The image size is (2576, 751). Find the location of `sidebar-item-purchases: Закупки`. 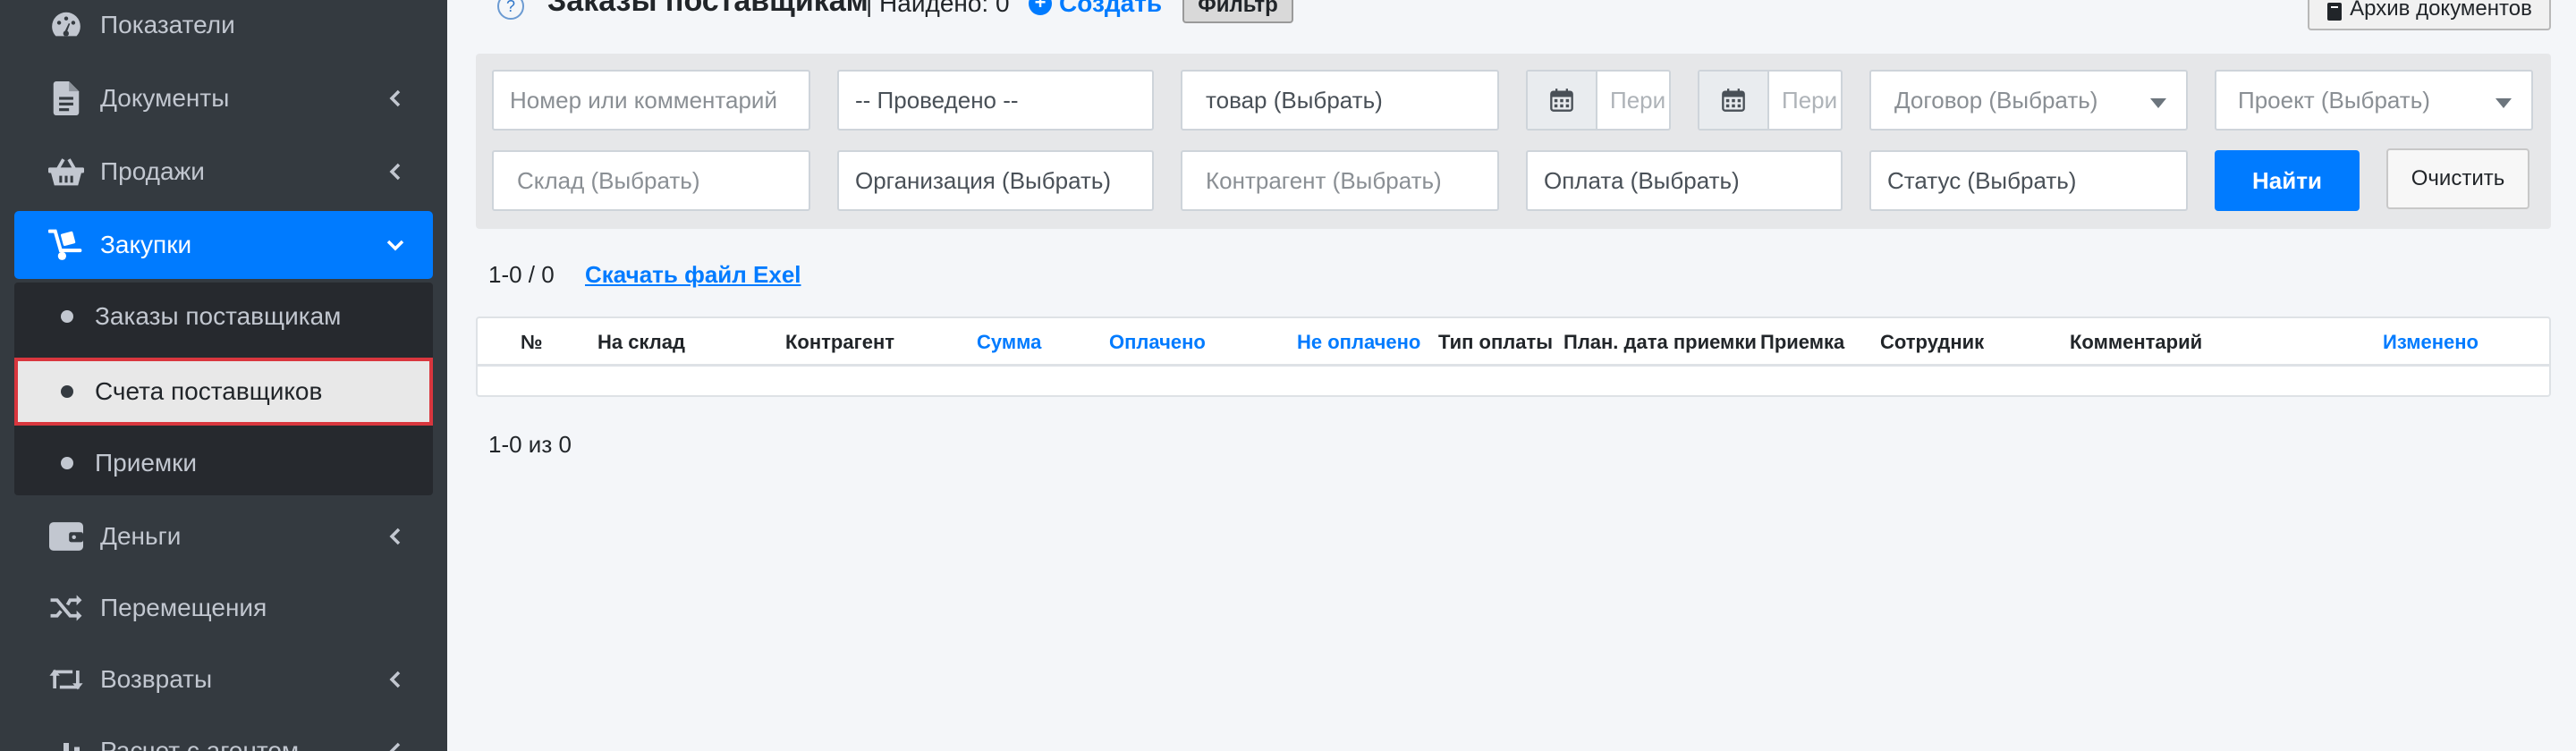

sidebar-item-purchases: Закупки is located at coordinates (223, 245).